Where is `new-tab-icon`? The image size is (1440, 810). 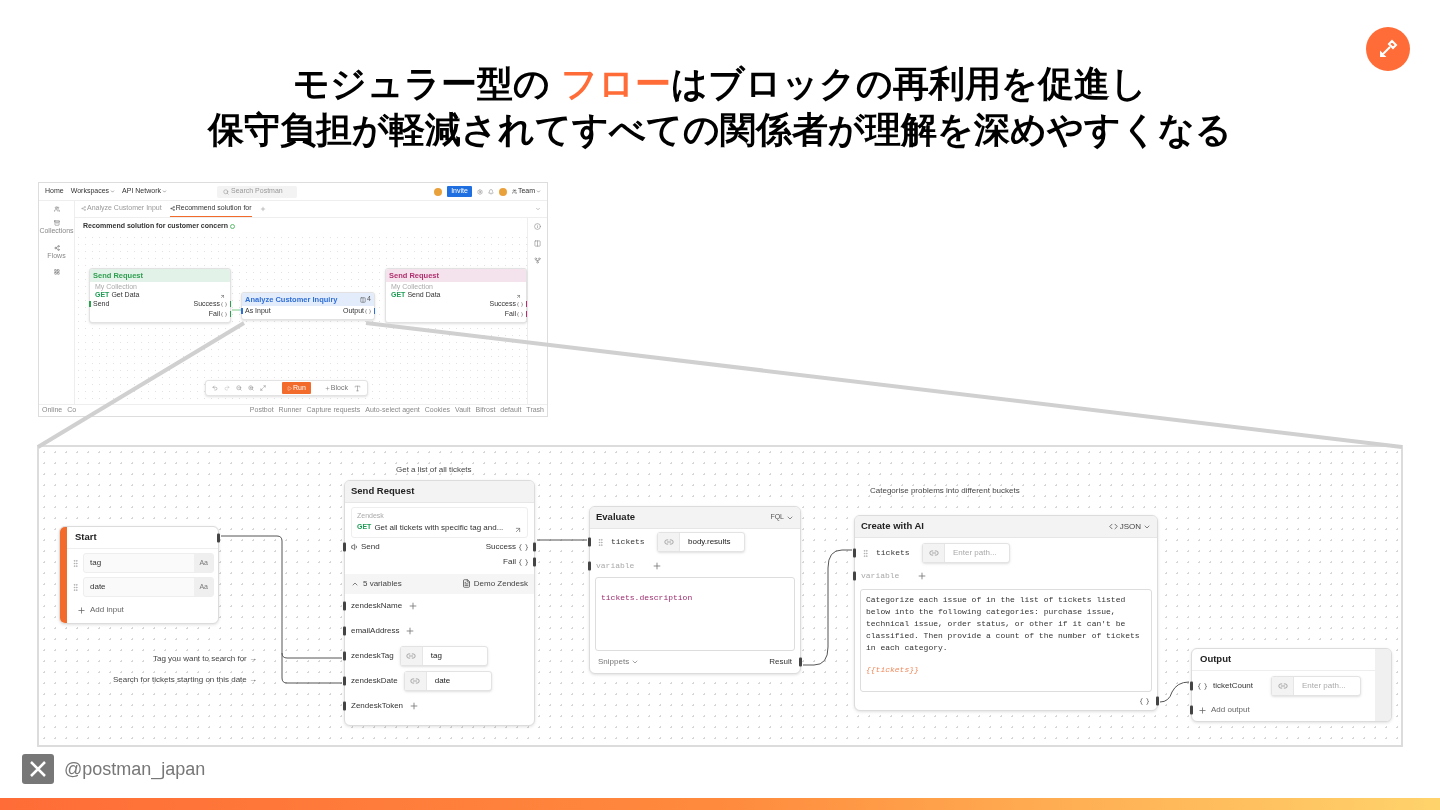
new-tab-icon is located at coordinates (262, 209).